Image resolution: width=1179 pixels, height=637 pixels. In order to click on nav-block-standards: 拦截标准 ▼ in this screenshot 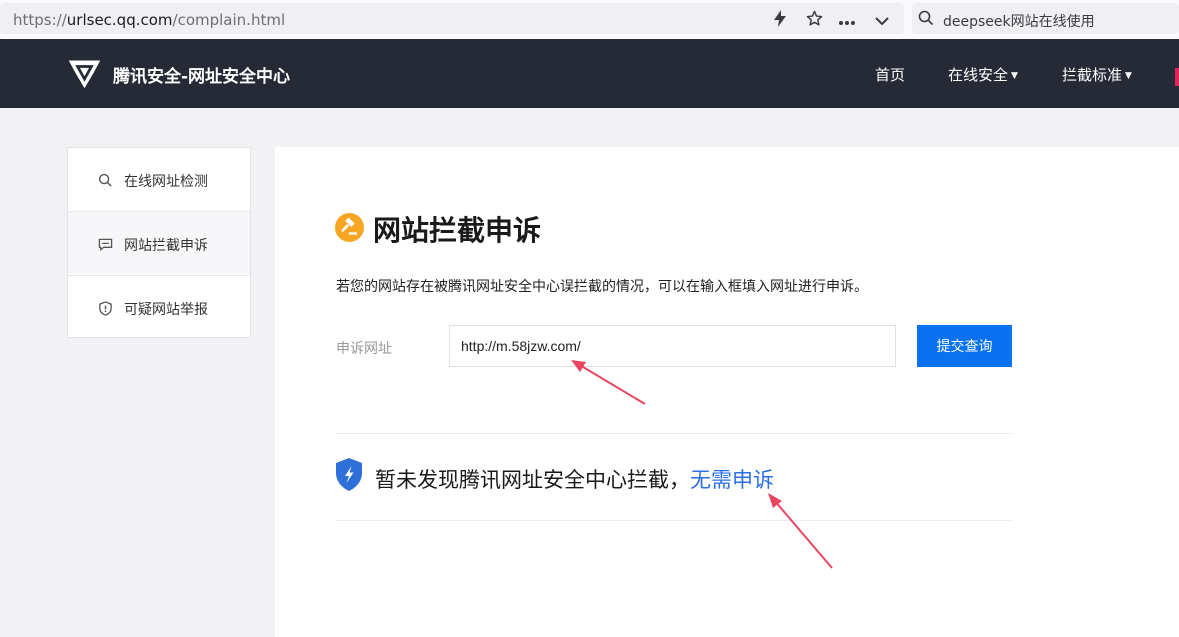, I will do `click(1097, 74)`.